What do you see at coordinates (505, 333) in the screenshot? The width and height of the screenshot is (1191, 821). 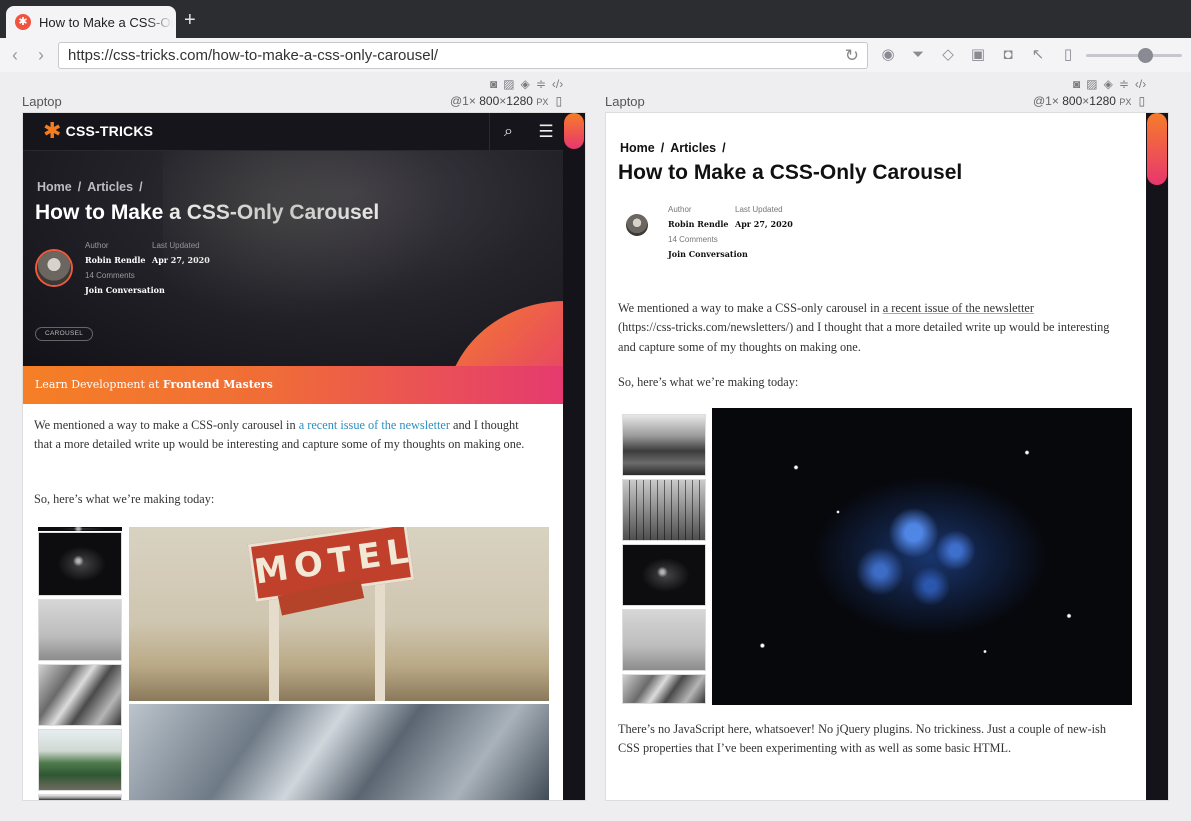 I see `hero-gradient-curve` at bounding box center [505, 333].